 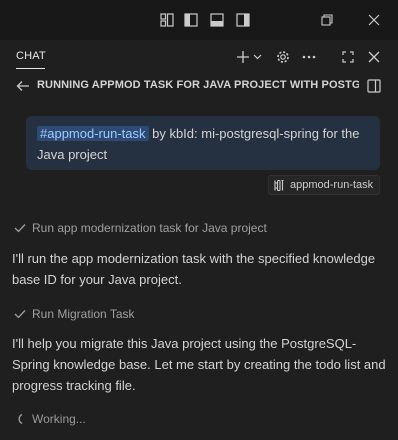 I want to click on title-bar, so click(x=199, y=20).